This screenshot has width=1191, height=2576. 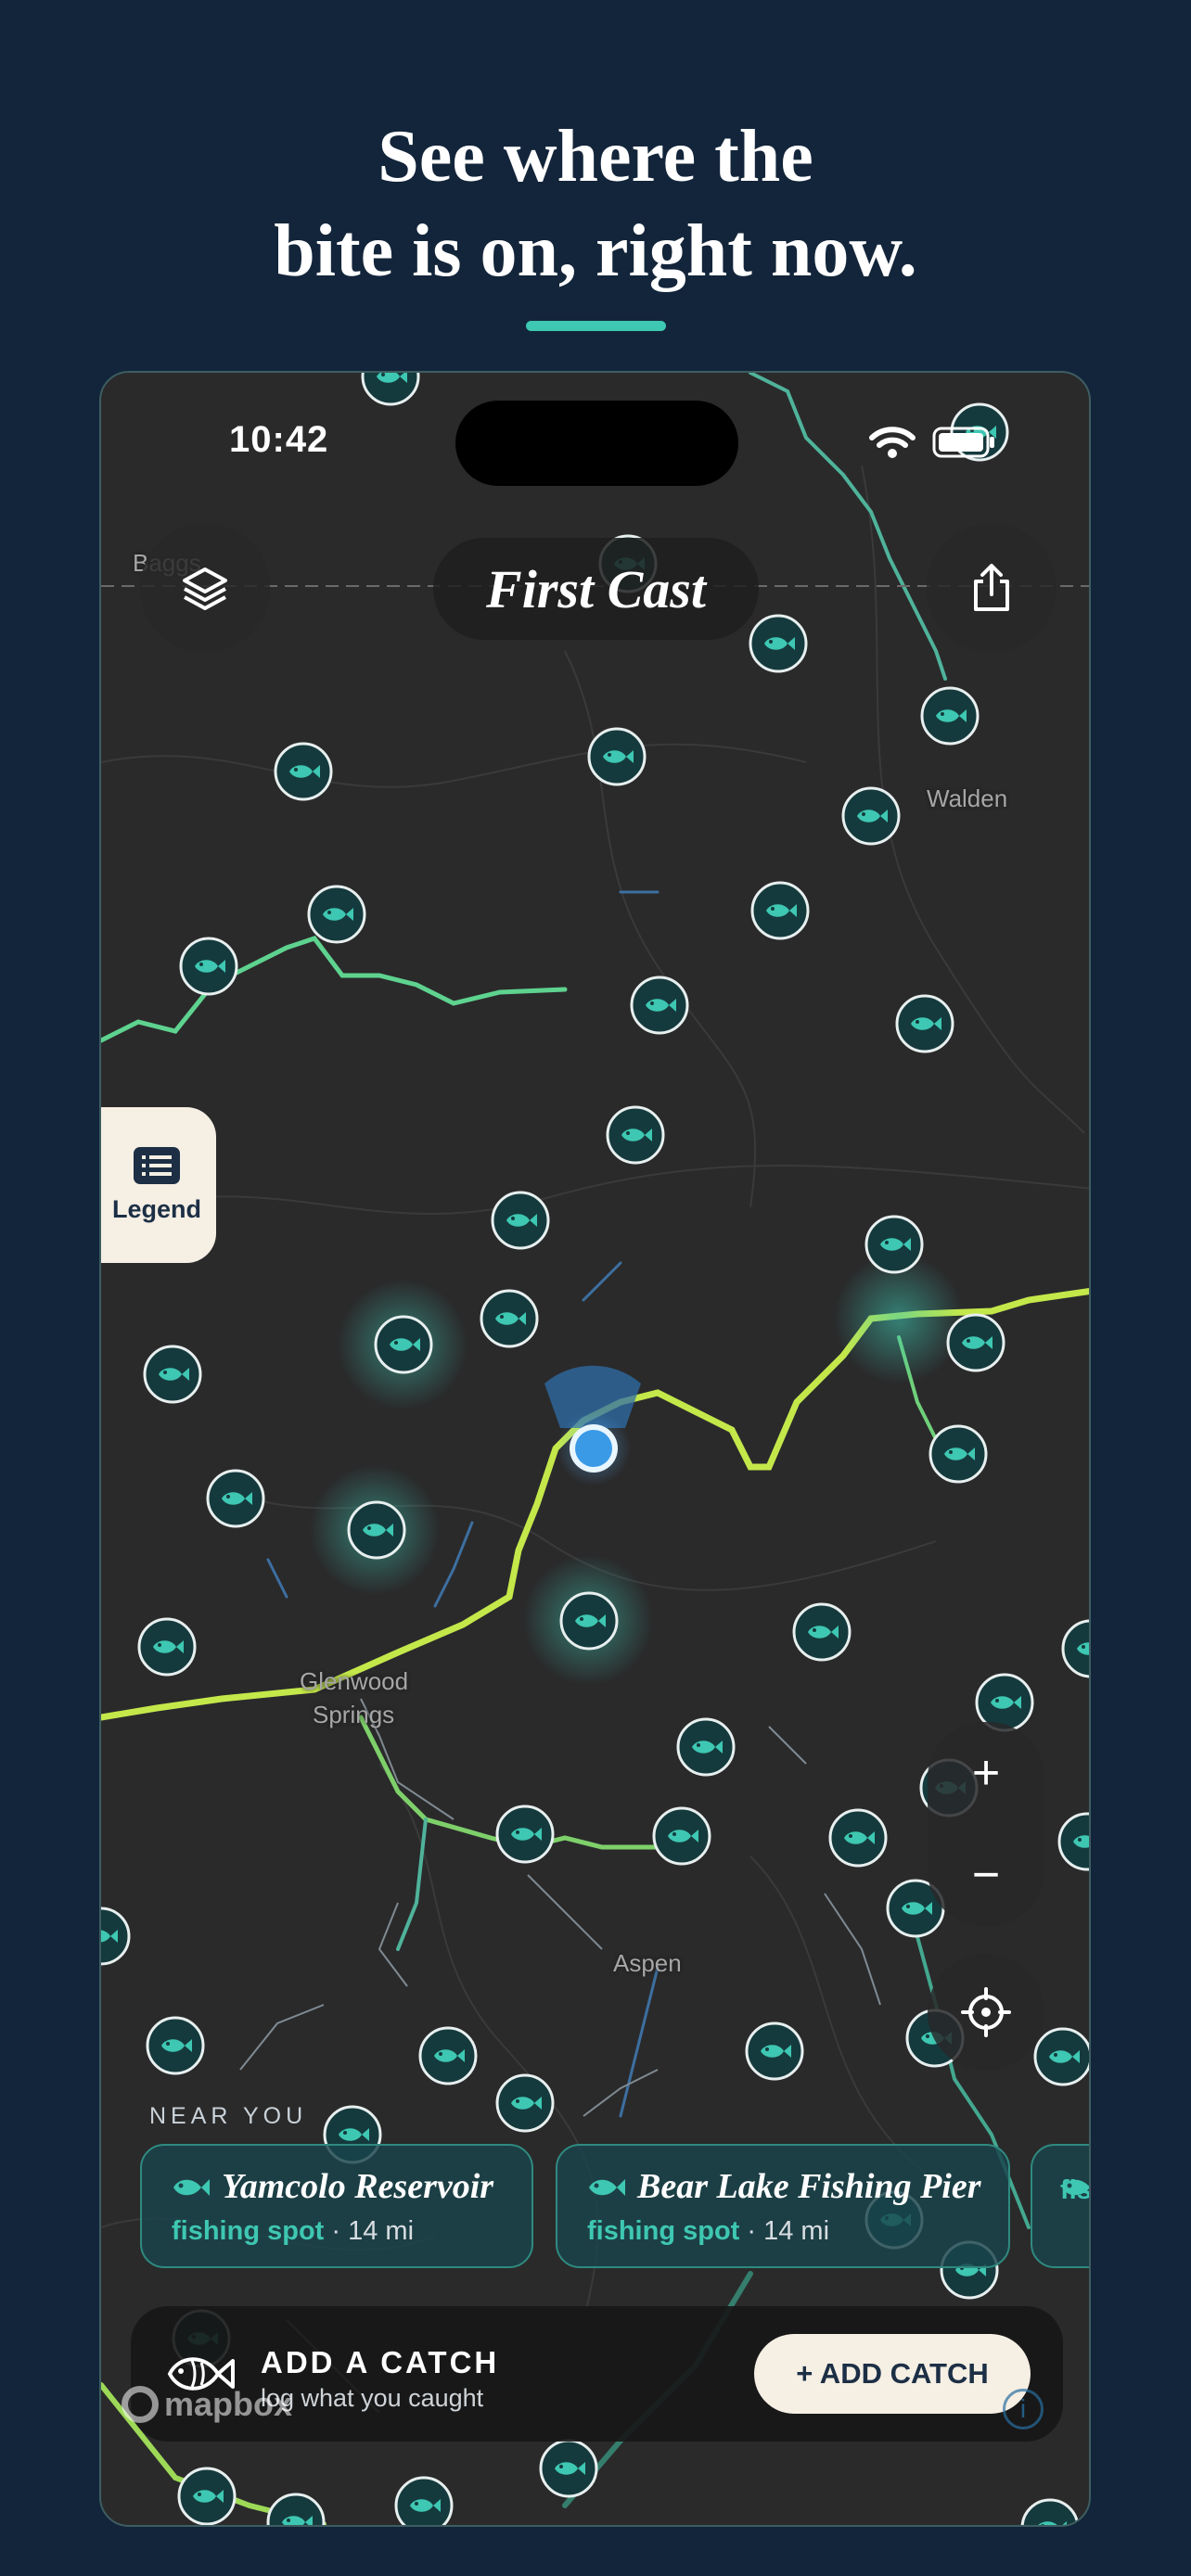 I want to click on headline-underline, so click(x=596, y=326).